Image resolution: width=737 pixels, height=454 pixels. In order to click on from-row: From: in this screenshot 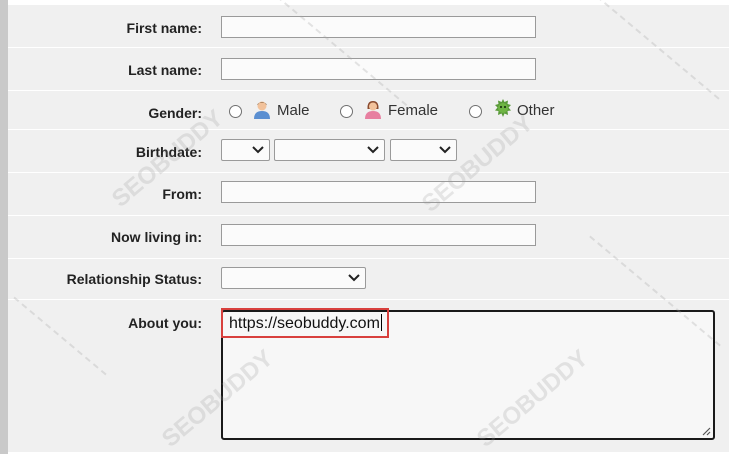, I will do `click(368, 194)`.